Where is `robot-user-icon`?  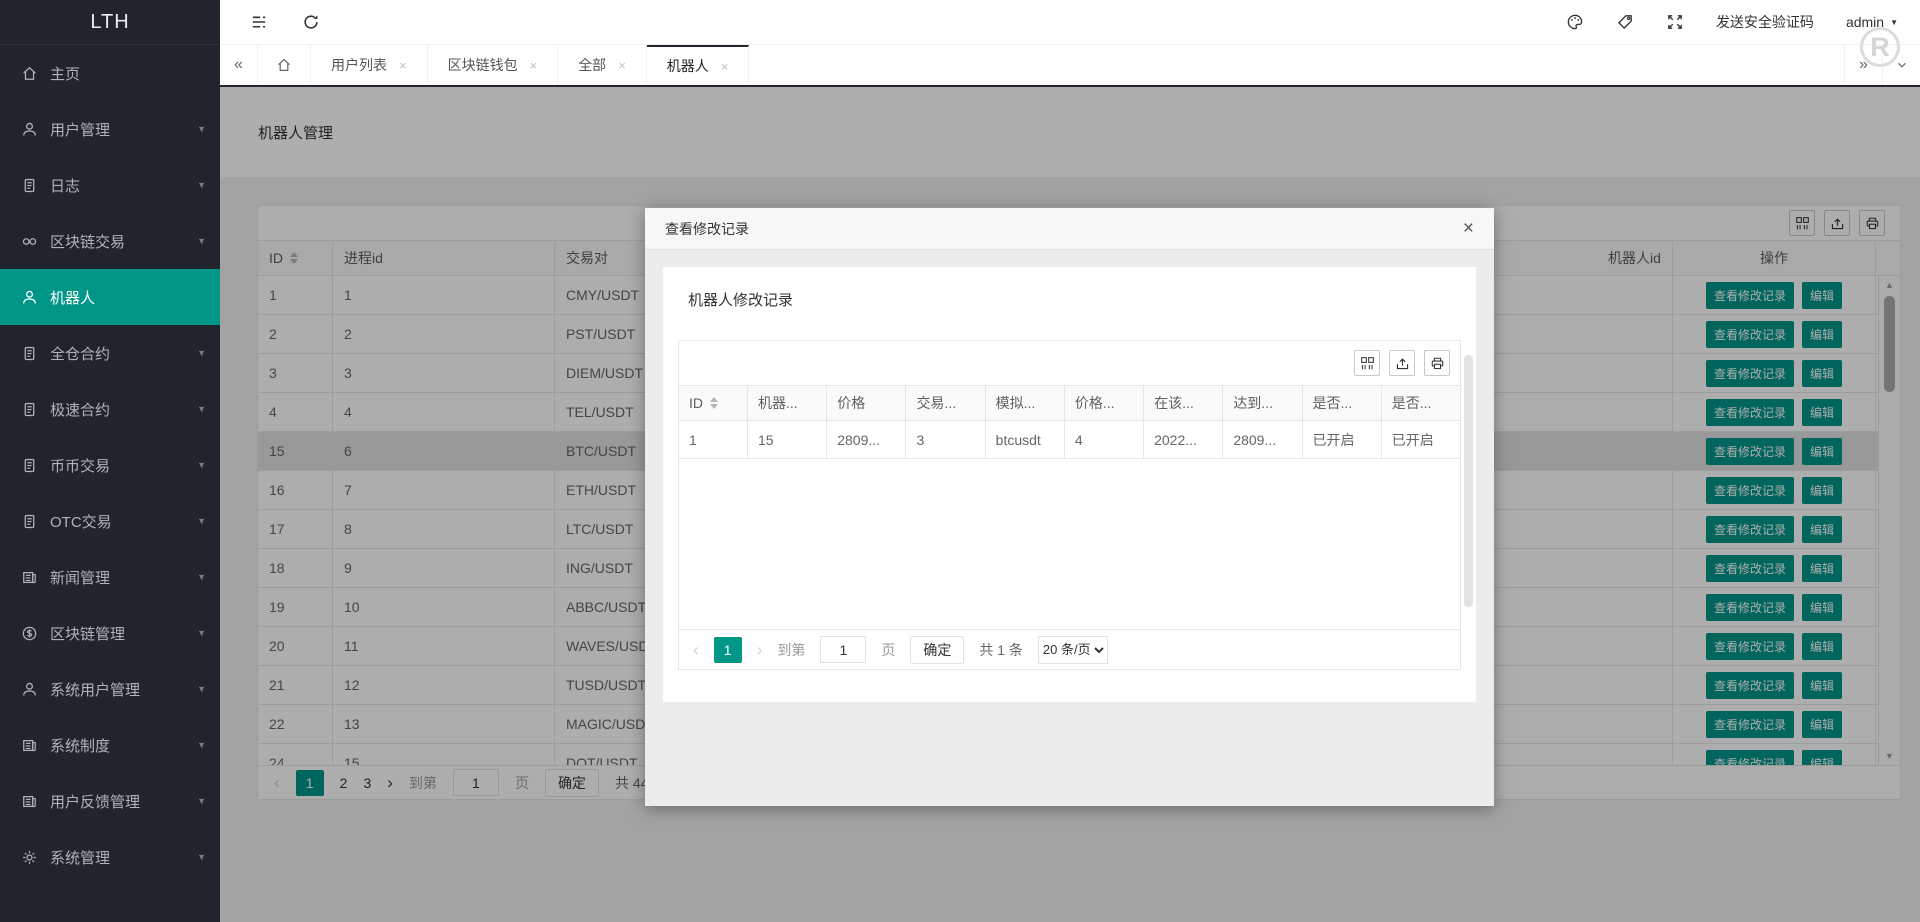
robot-user-icon is located at coordinates (29, 297).